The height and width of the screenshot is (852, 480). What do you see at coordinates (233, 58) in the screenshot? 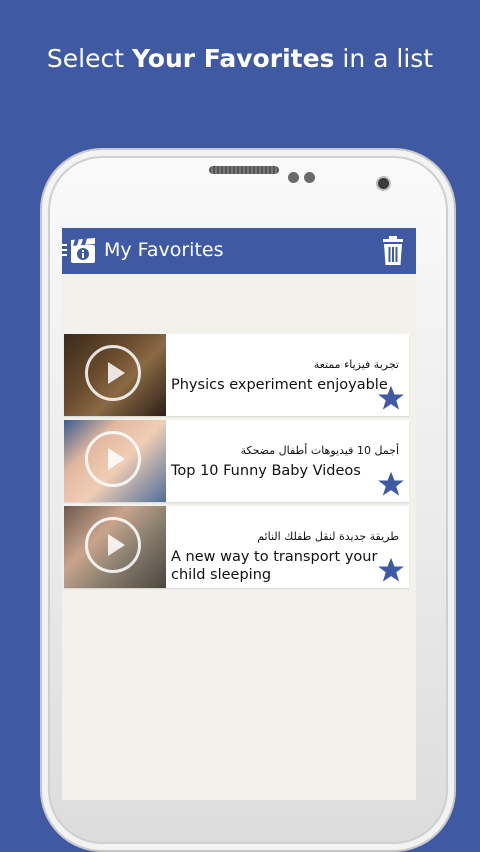
I see `headline-bold: Your Favorites` at bounding box center [233, 58].